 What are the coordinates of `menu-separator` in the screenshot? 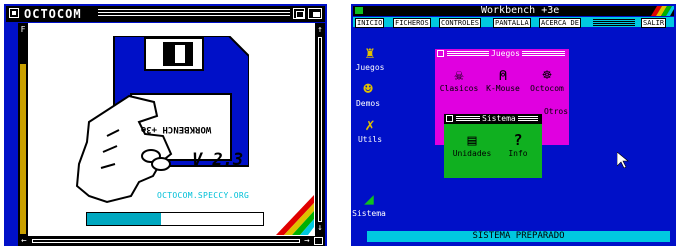 It's located at (614, 22).